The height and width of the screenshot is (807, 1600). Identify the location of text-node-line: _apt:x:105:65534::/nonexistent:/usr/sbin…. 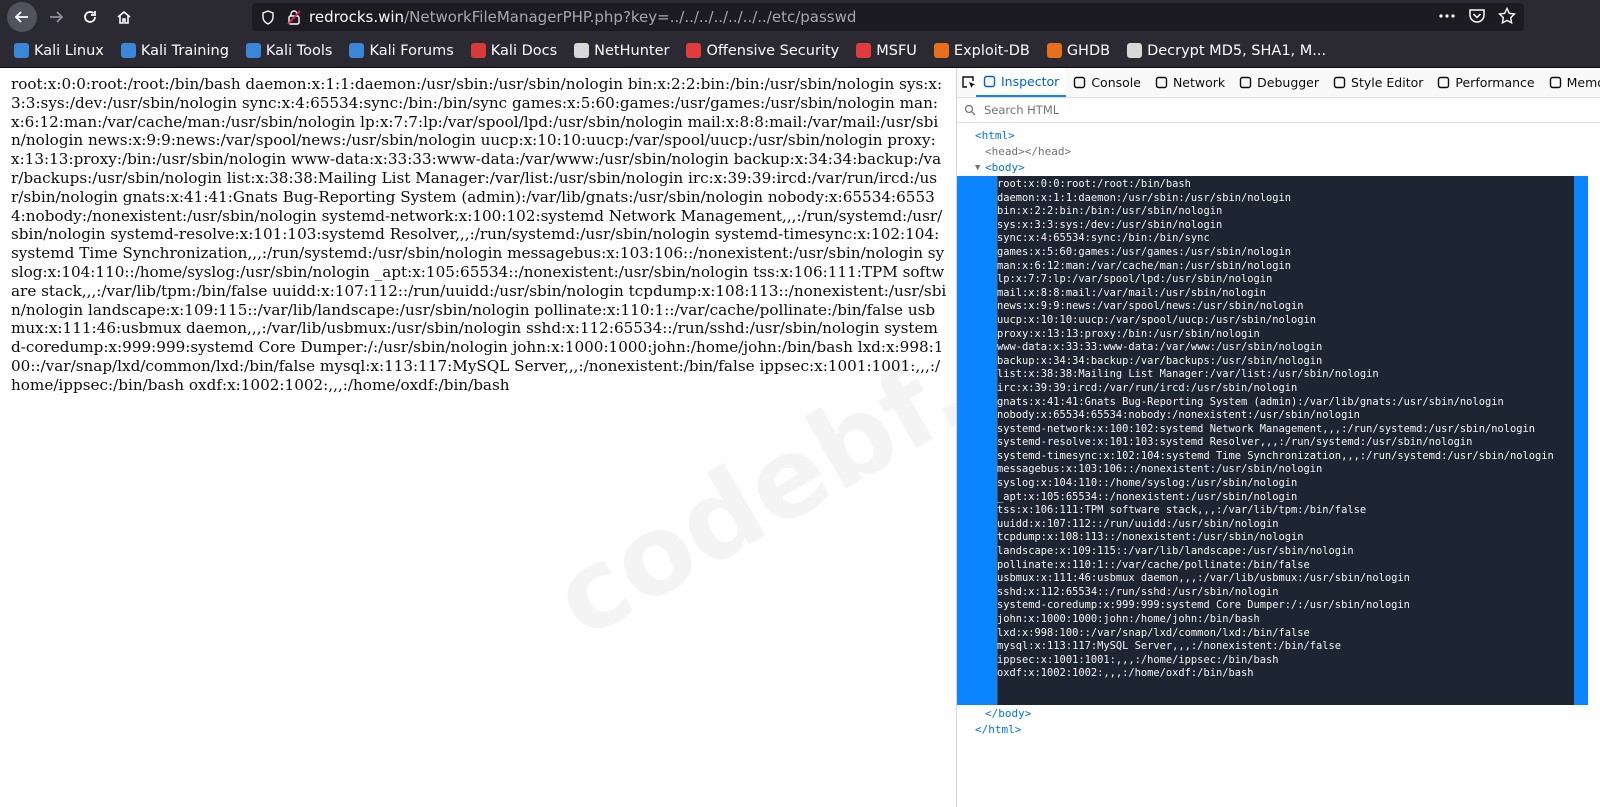
(1147, 496).